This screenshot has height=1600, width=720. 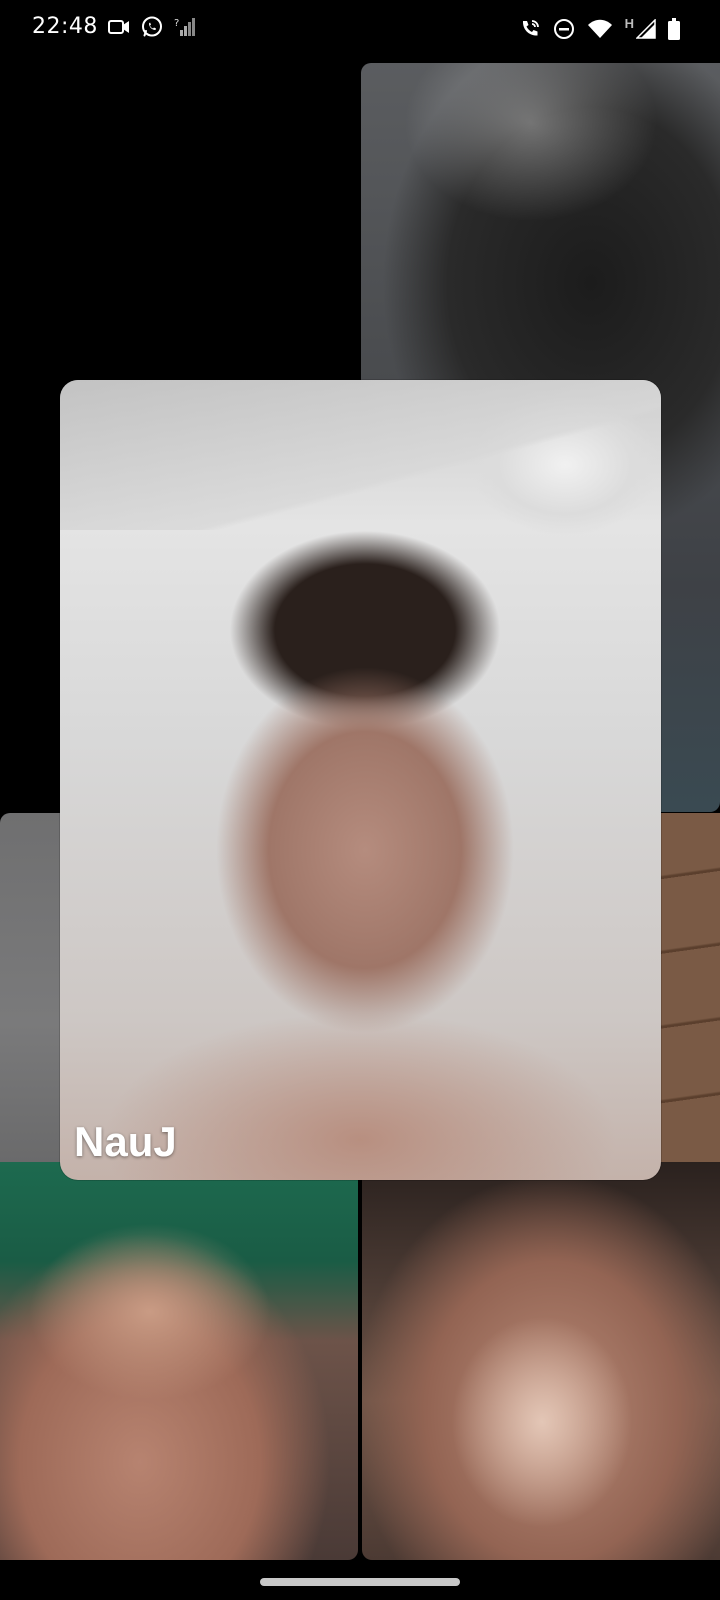 What do you see at coordinates (646, 29) in the screenshot?
I see `cell-signal-icon` at bounding box center [646, 29].